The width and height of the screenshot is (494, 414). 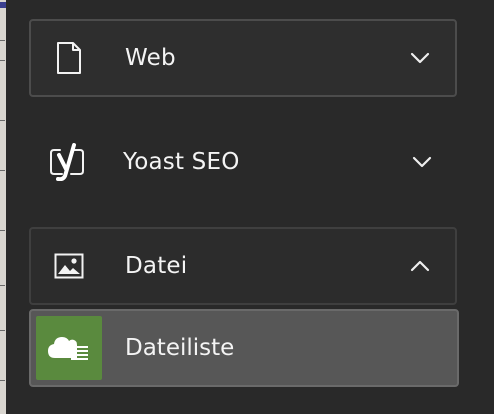 I want to click on submenu-item-label: Dateiliste, so click(x=180, y=348).